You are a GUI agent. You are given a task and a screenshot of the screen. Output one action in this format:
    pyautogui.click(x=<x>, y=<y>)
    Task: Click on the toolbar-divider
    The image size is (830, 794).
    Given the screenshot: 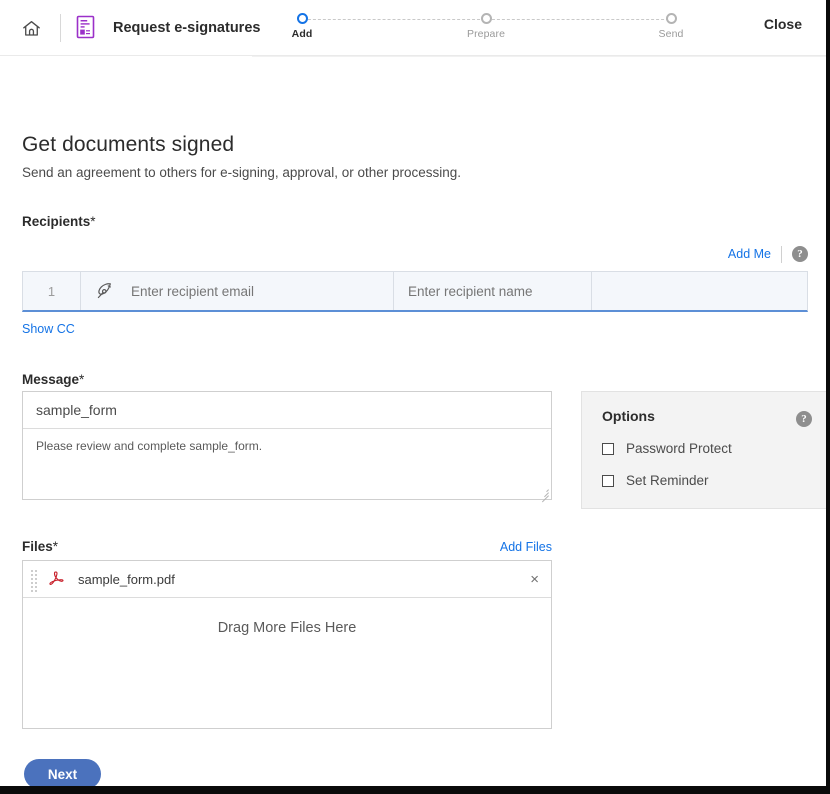 What is the action you would take?
    pyautogui.click(x=781, y=254)
    